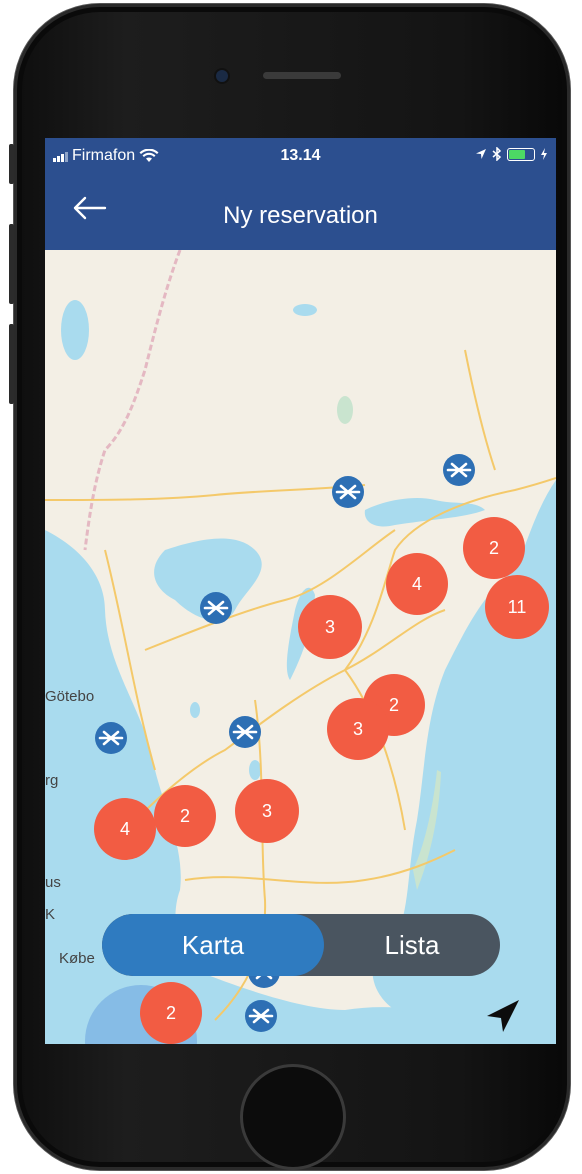  I want to click on cluster-marker: 11, so click(517, 607).